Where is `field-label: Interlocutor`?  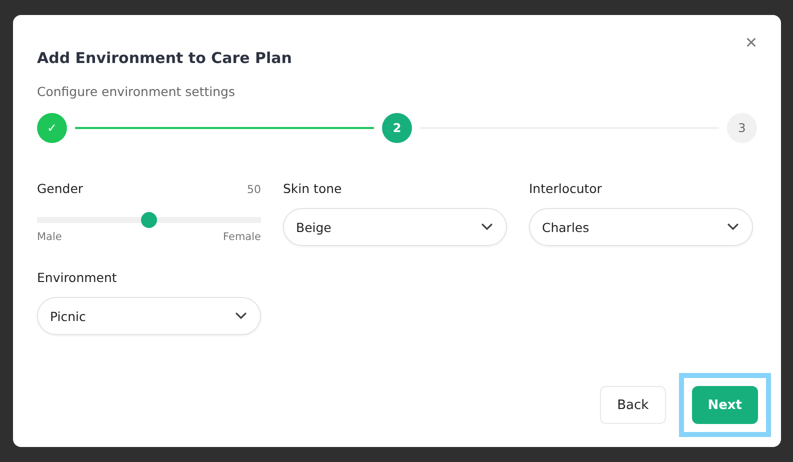
field-label: Interlocutor is located at coordinates (565, 188).